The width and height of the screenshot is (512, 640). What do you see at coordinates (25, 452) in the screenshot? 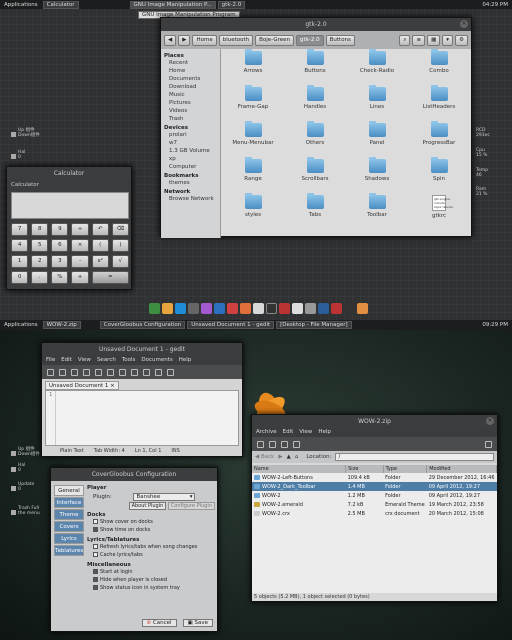
I see `desktop-netspeed-icon-2: Up 组件 Down组件` at bounding box center [25, 452].